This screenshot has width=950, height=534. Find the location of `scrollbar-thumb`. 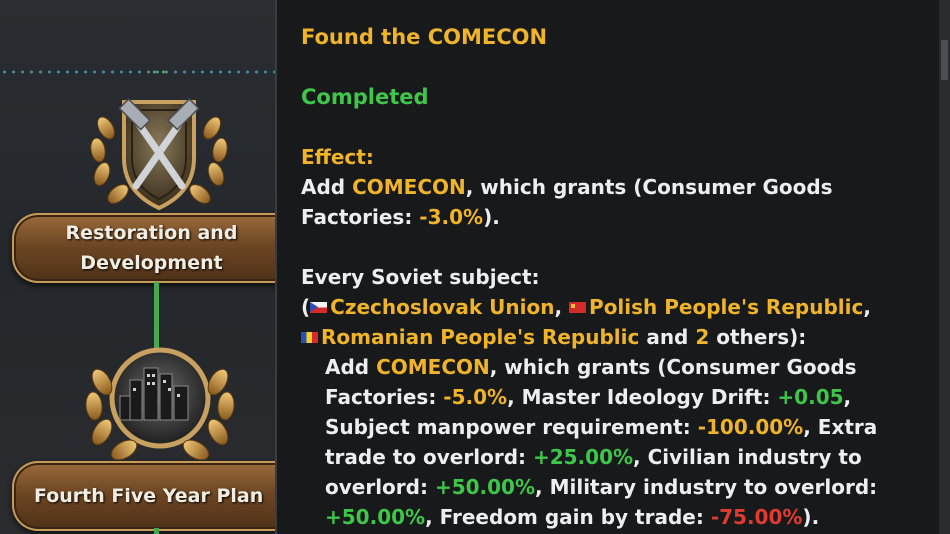

scrollbar-thumb is located at coordinates (944, 60).